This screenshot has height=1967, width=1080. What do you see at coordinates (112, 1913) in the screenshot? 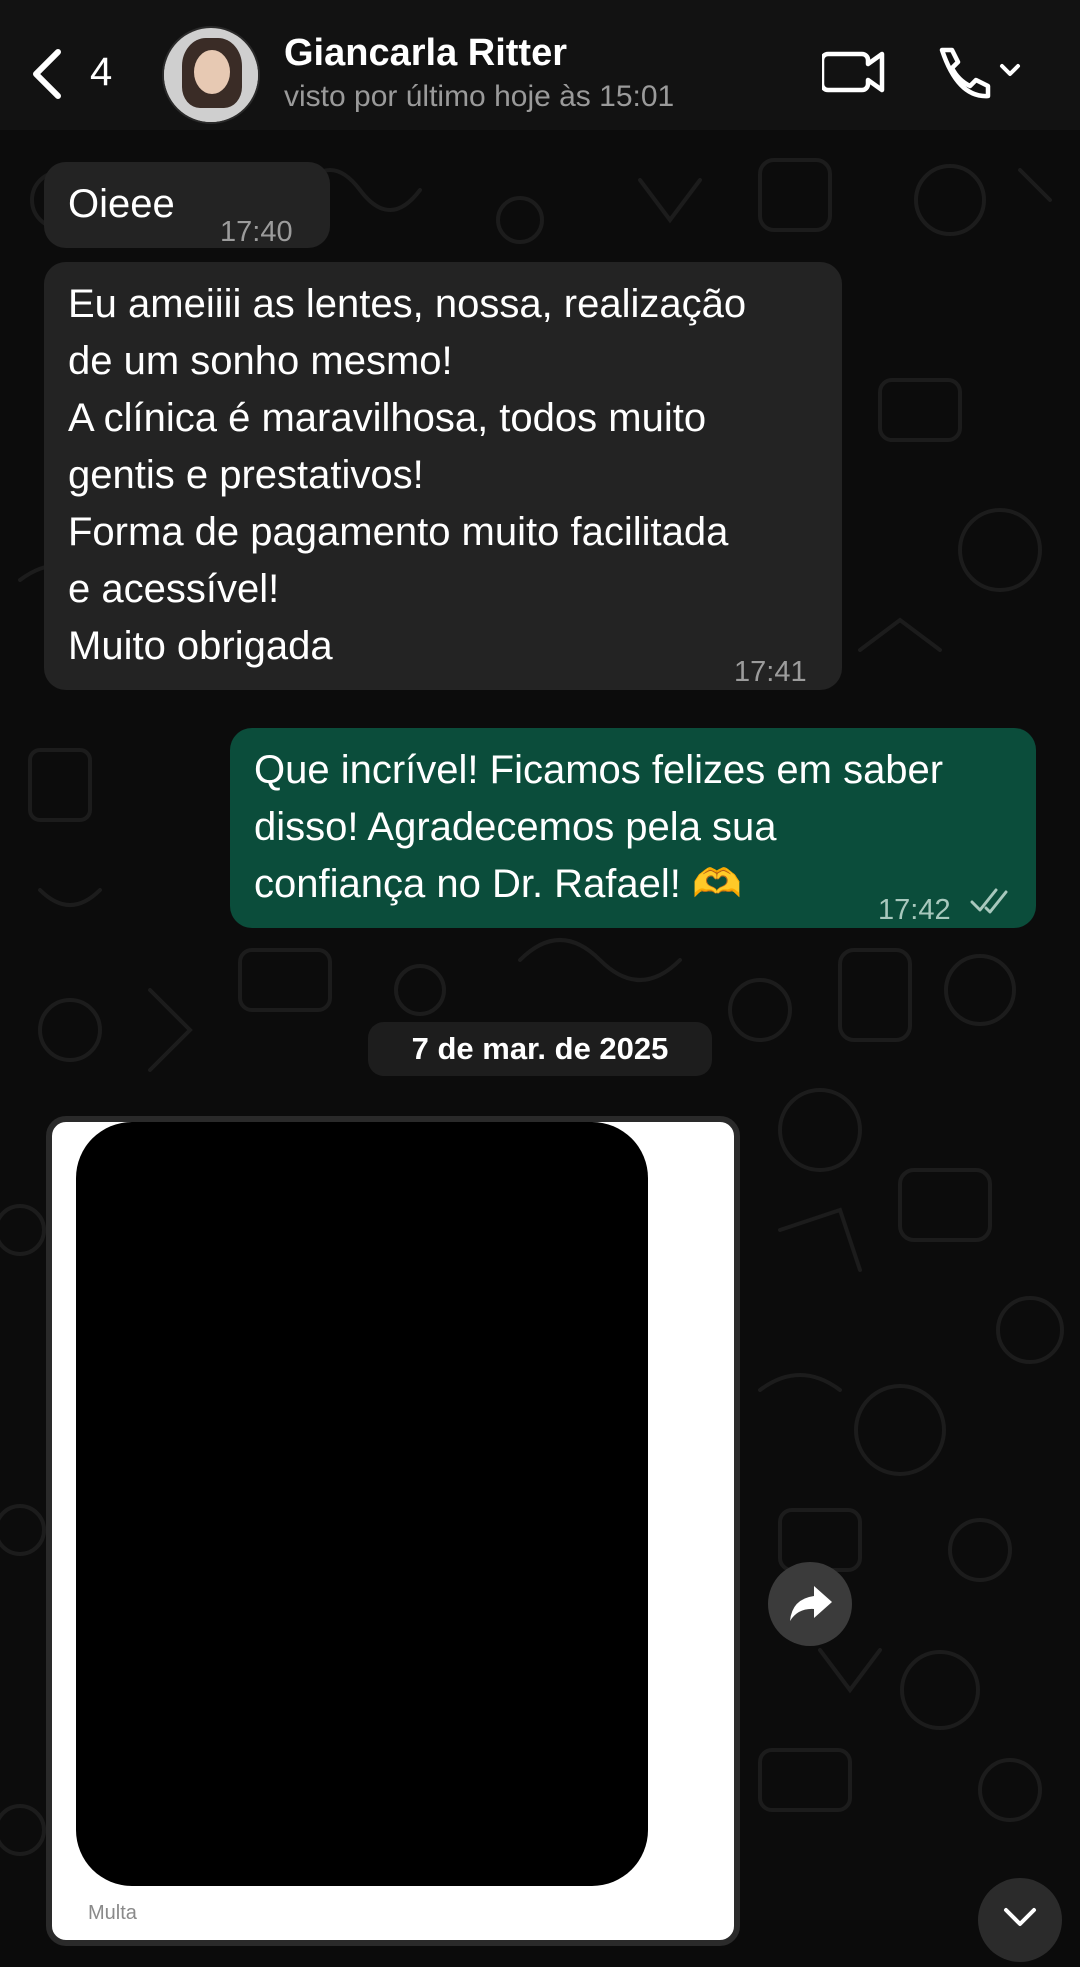
I see `media-caption: Multa` at bounding box center [112, 1913].